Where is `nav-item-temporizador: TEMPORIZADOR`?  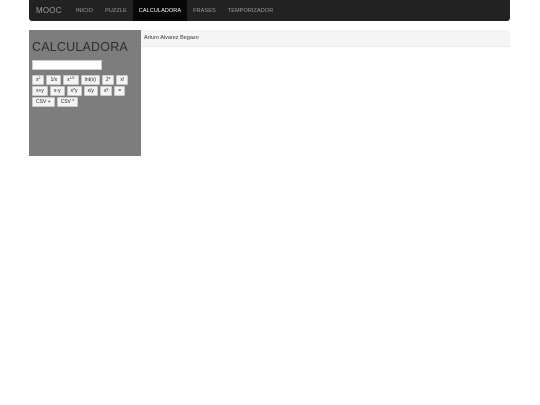 nav-item-temporizador: TEMPORIZADOR is located at coordinates (251, 10).